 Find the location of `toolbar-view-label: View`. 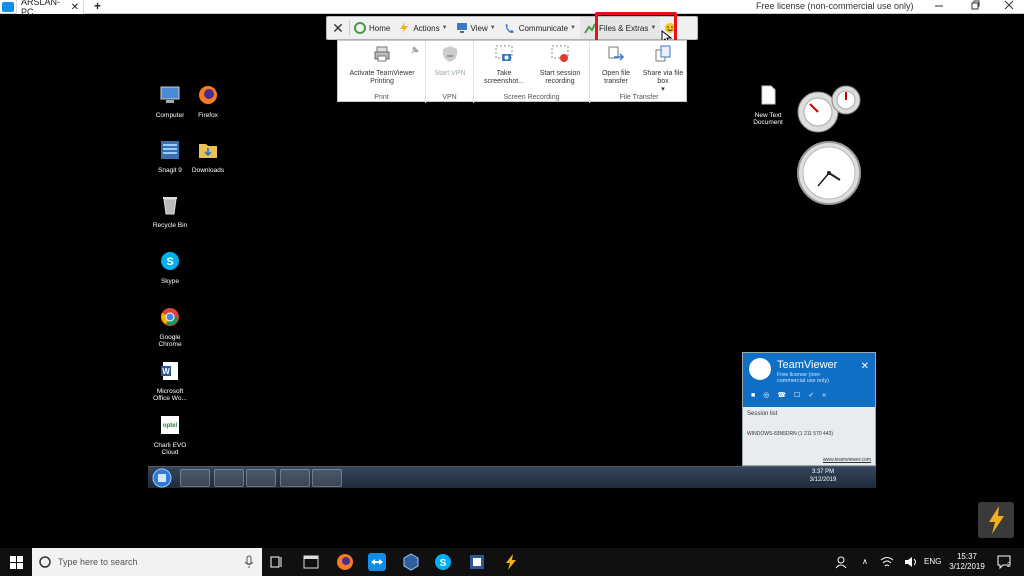

toolbar-view-label: View is located at coordinates (479, 28).